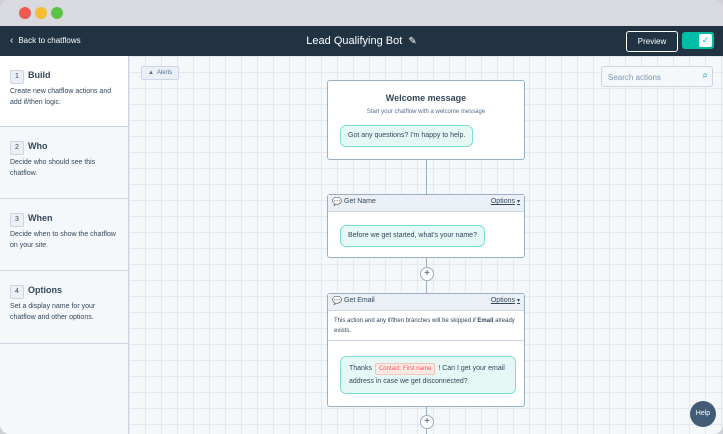 The width and height of the screenshot is (723, 434). I want to click on card-header: 💬 Get Email Options ▾, so click(426, 302).